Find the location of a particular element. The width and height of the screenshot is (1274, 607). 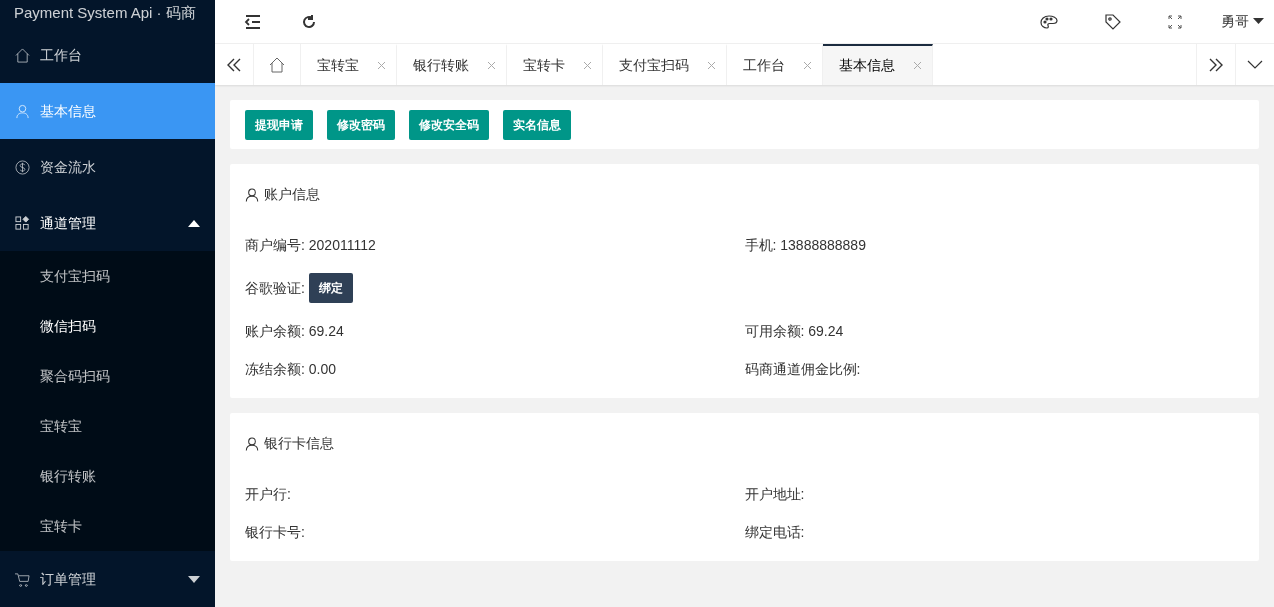

tab: 宝转卡 is located at coordinates (555, 64).